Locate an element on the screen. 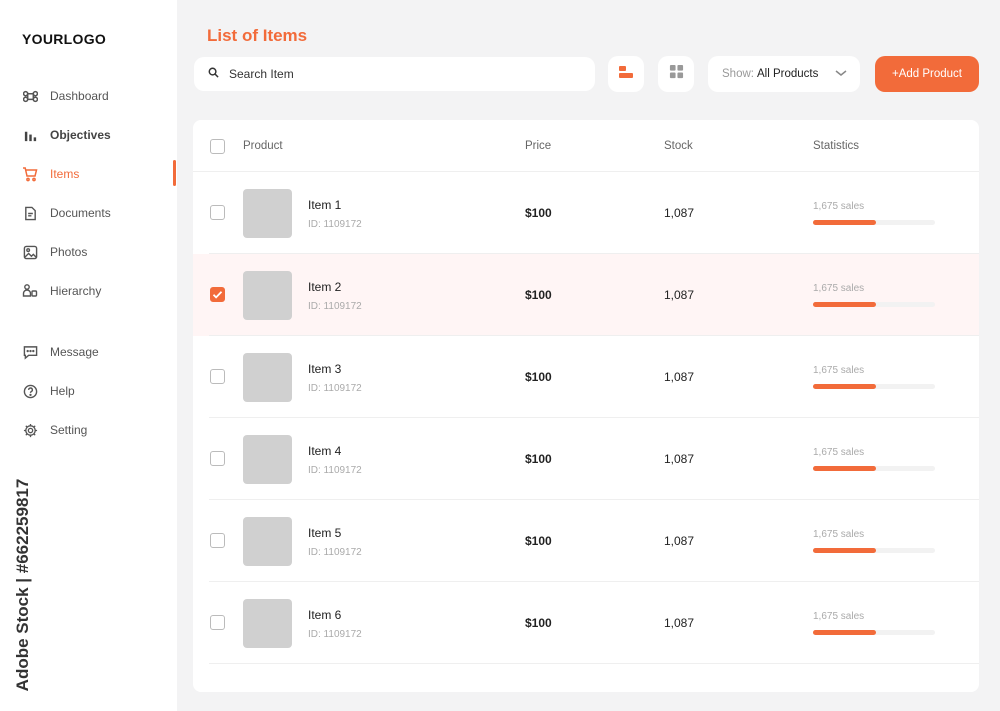 The width and height of the screenshot is (1000, 711). sidebar-item-items: Items is located at coordinates (50, 174).